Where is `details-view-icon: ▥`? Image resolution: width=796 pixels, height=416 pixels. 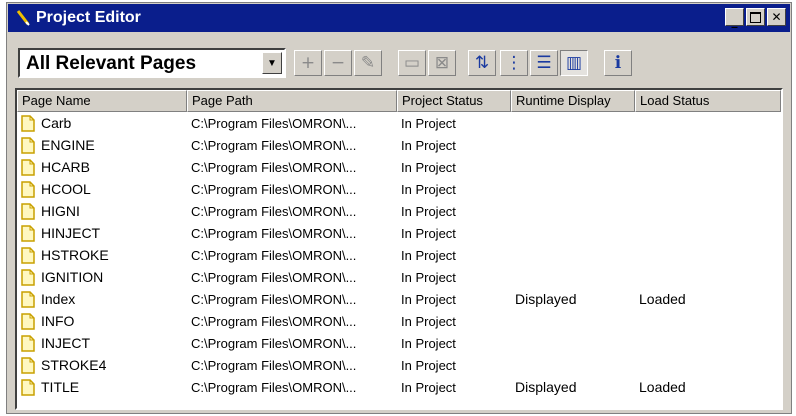
details-view-icon: ▥ is located at coordinates (574, 63).